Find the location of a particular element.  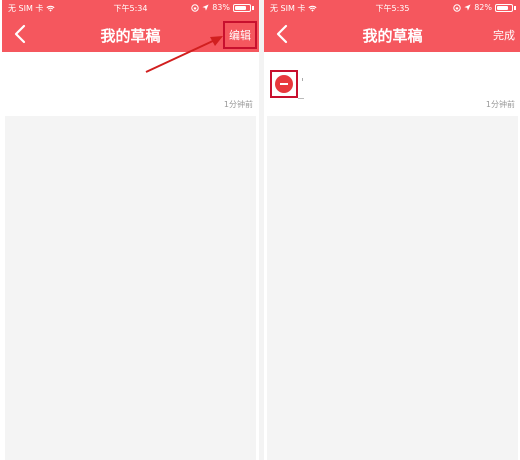

delete-circle-icon is located at coordinates (284, 84).